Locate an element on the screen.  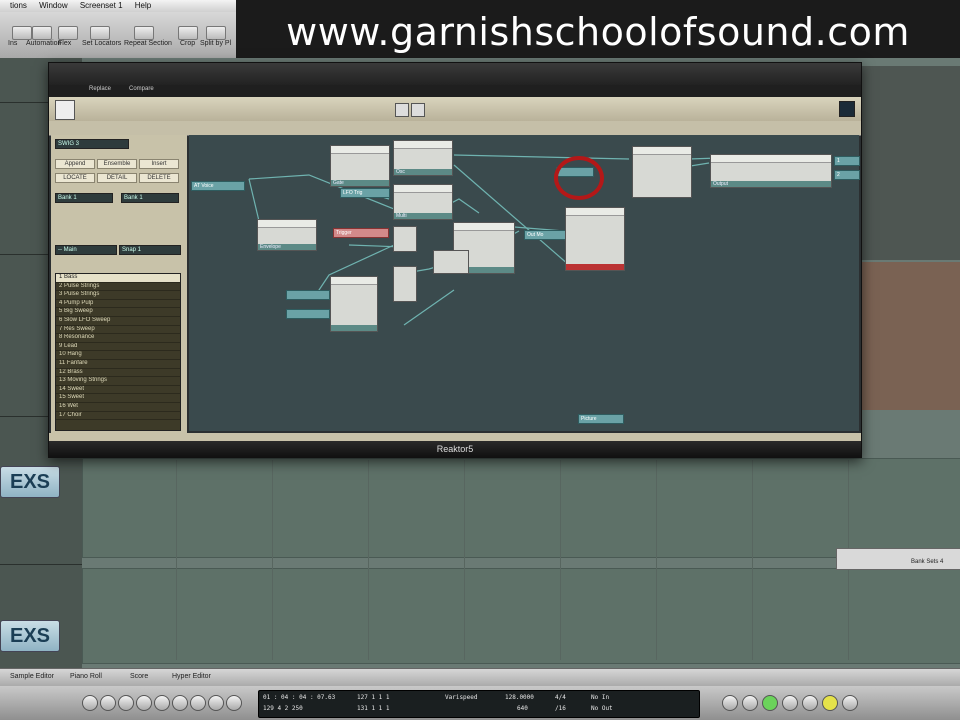
stop-button-icon is located at coordinates (144, 703).